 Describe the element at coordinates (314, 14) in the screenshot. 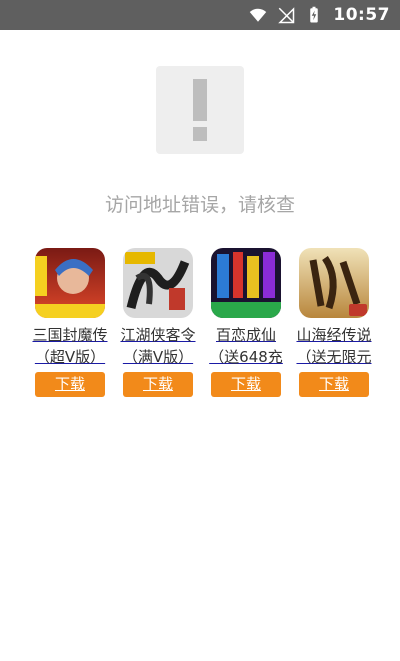

I see `battery-charging-icon` at that location.